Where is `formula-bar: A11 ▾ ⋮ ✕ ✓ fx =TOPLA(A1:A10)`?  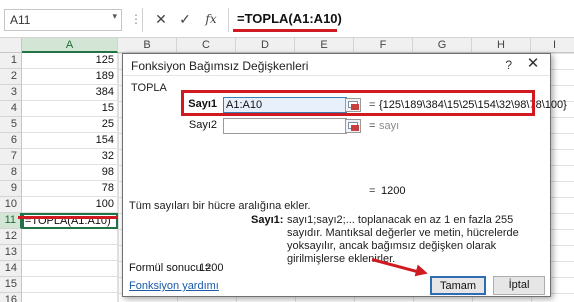
formula-bar: A11 ▾ ⋮ ✕ ✓ fx =TOPLA(A1:A10) is located at coordinates (287, 19).